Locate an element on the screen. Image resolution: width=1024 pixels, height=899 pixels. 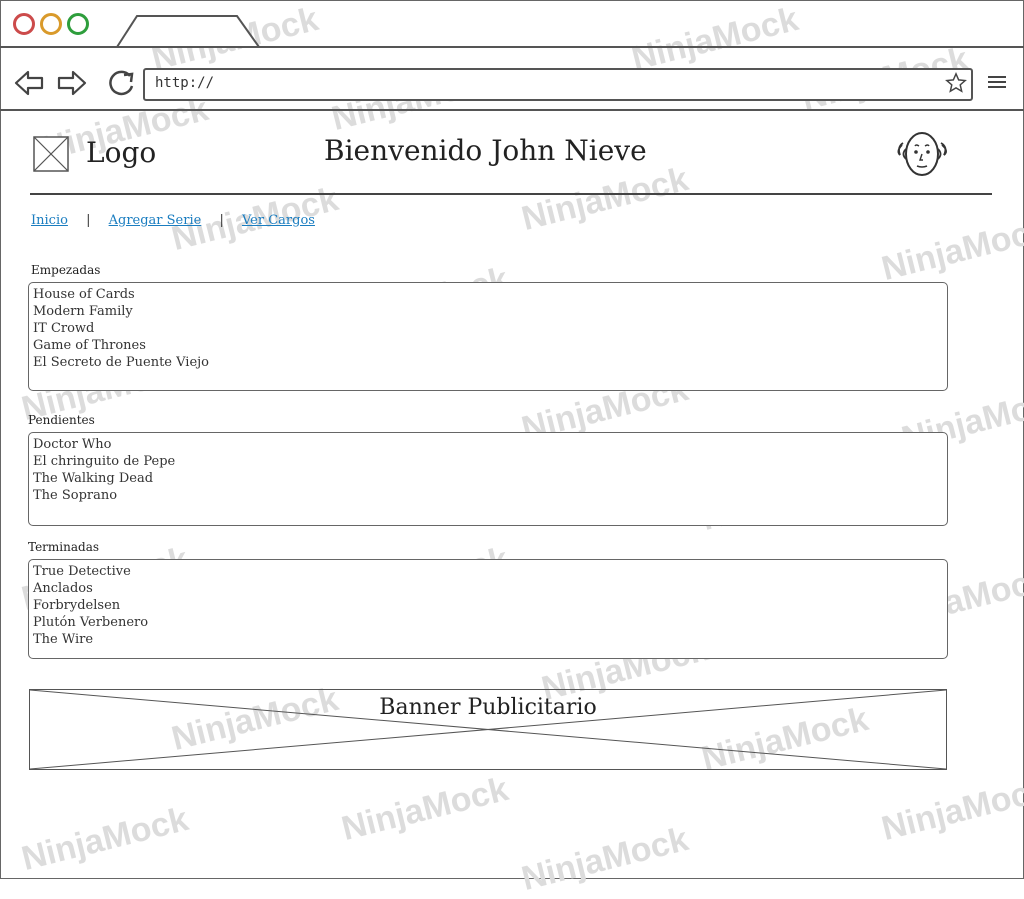
list-item: El Secreto de Puente Viejo is located at coordinates (490, 362).